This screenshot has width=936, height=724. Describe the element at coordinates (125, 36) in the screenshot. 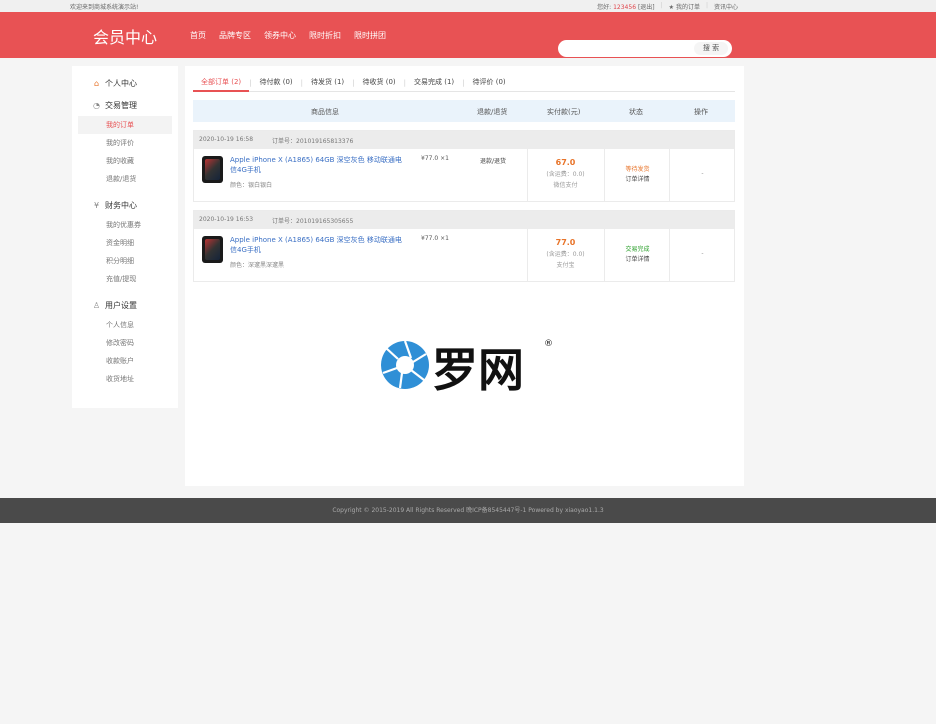

I see `page-logo: 会员中心` at that location.